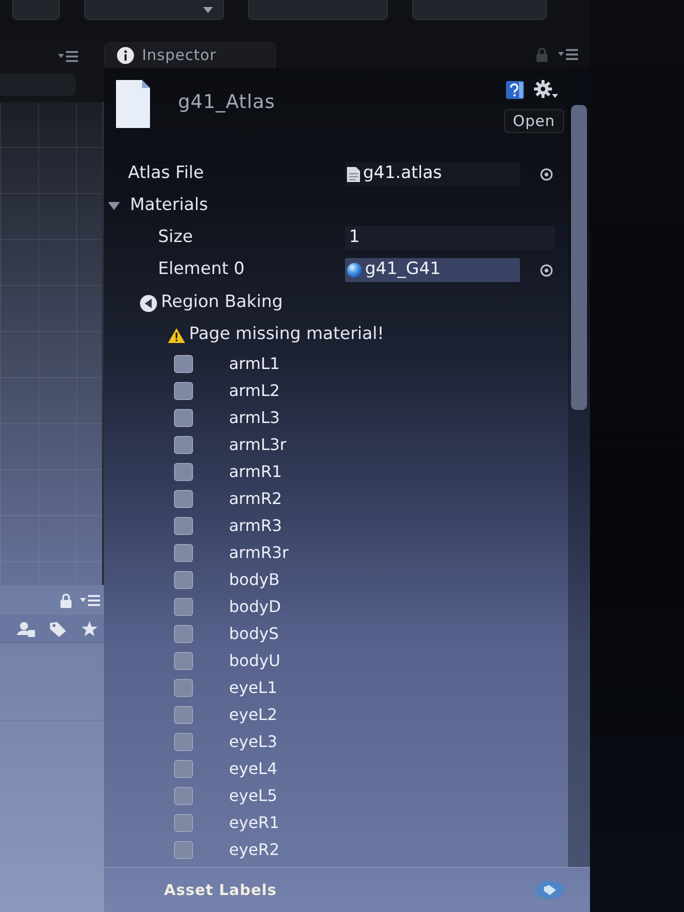  Describe the element at coordinates (255, 607) in the screenshot. I see `region-name: bodyD` at that location.